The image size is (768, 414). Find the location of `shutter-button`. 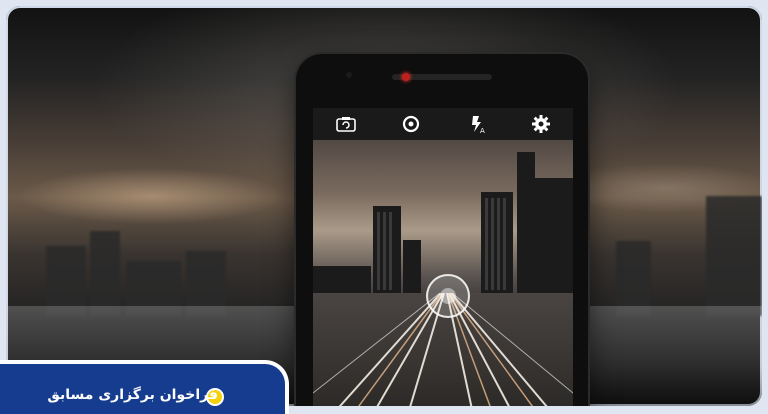

shutter-button is located at coordinates (448, 296).